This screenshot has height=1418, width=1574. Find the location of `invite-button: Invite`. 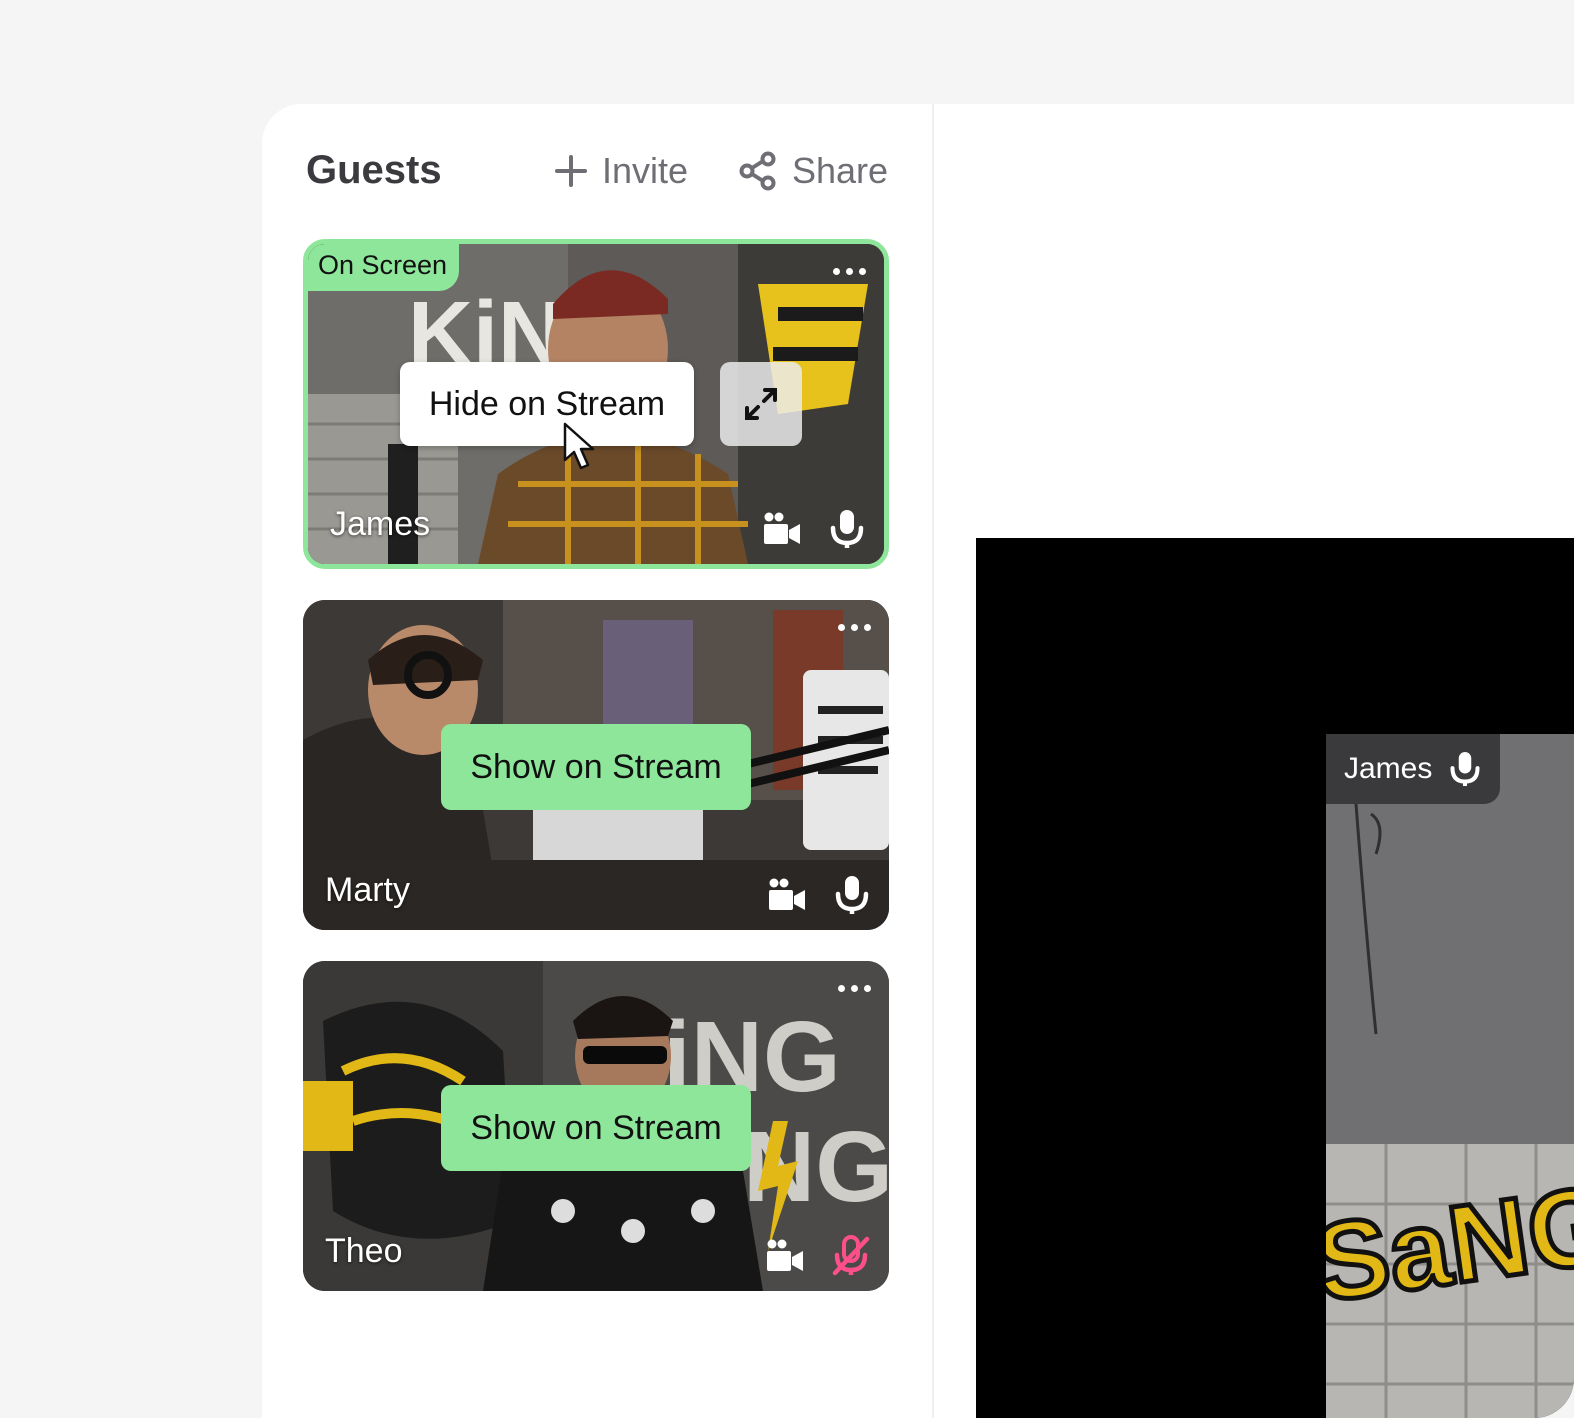

invite-button: Invite is located at coordinates (621, 171).